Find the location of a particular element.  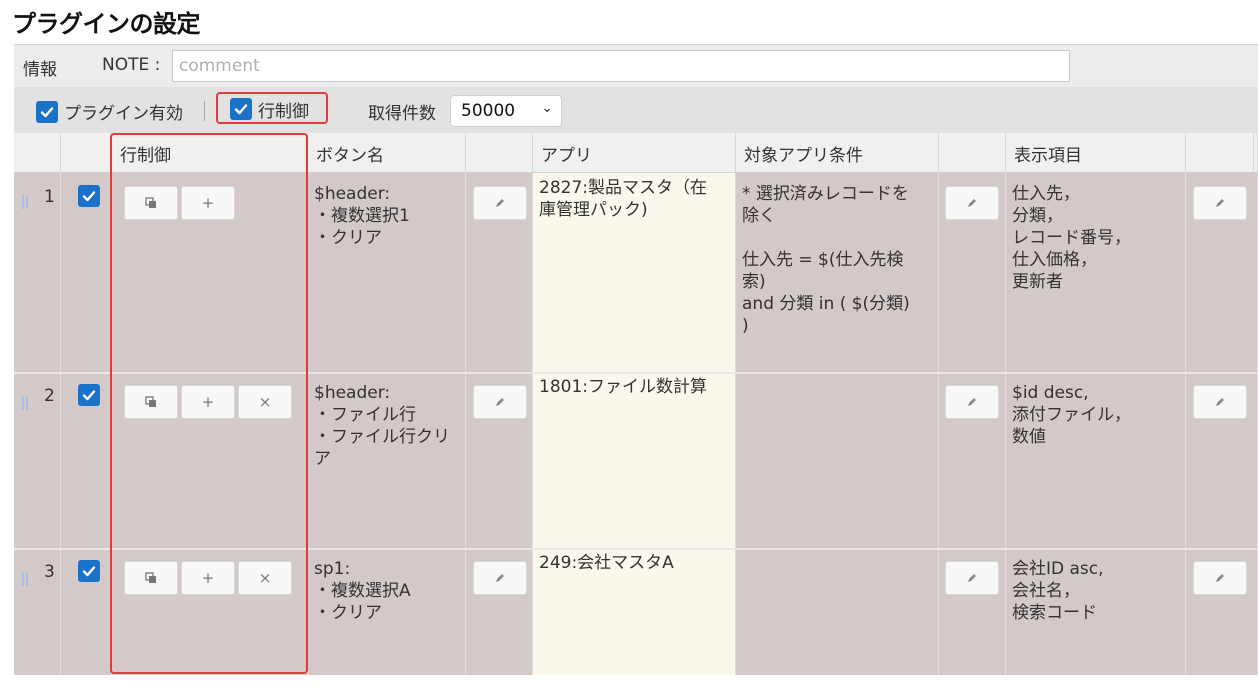

header-button-name-text: ボタン名 is located at coordinates (350, 156).